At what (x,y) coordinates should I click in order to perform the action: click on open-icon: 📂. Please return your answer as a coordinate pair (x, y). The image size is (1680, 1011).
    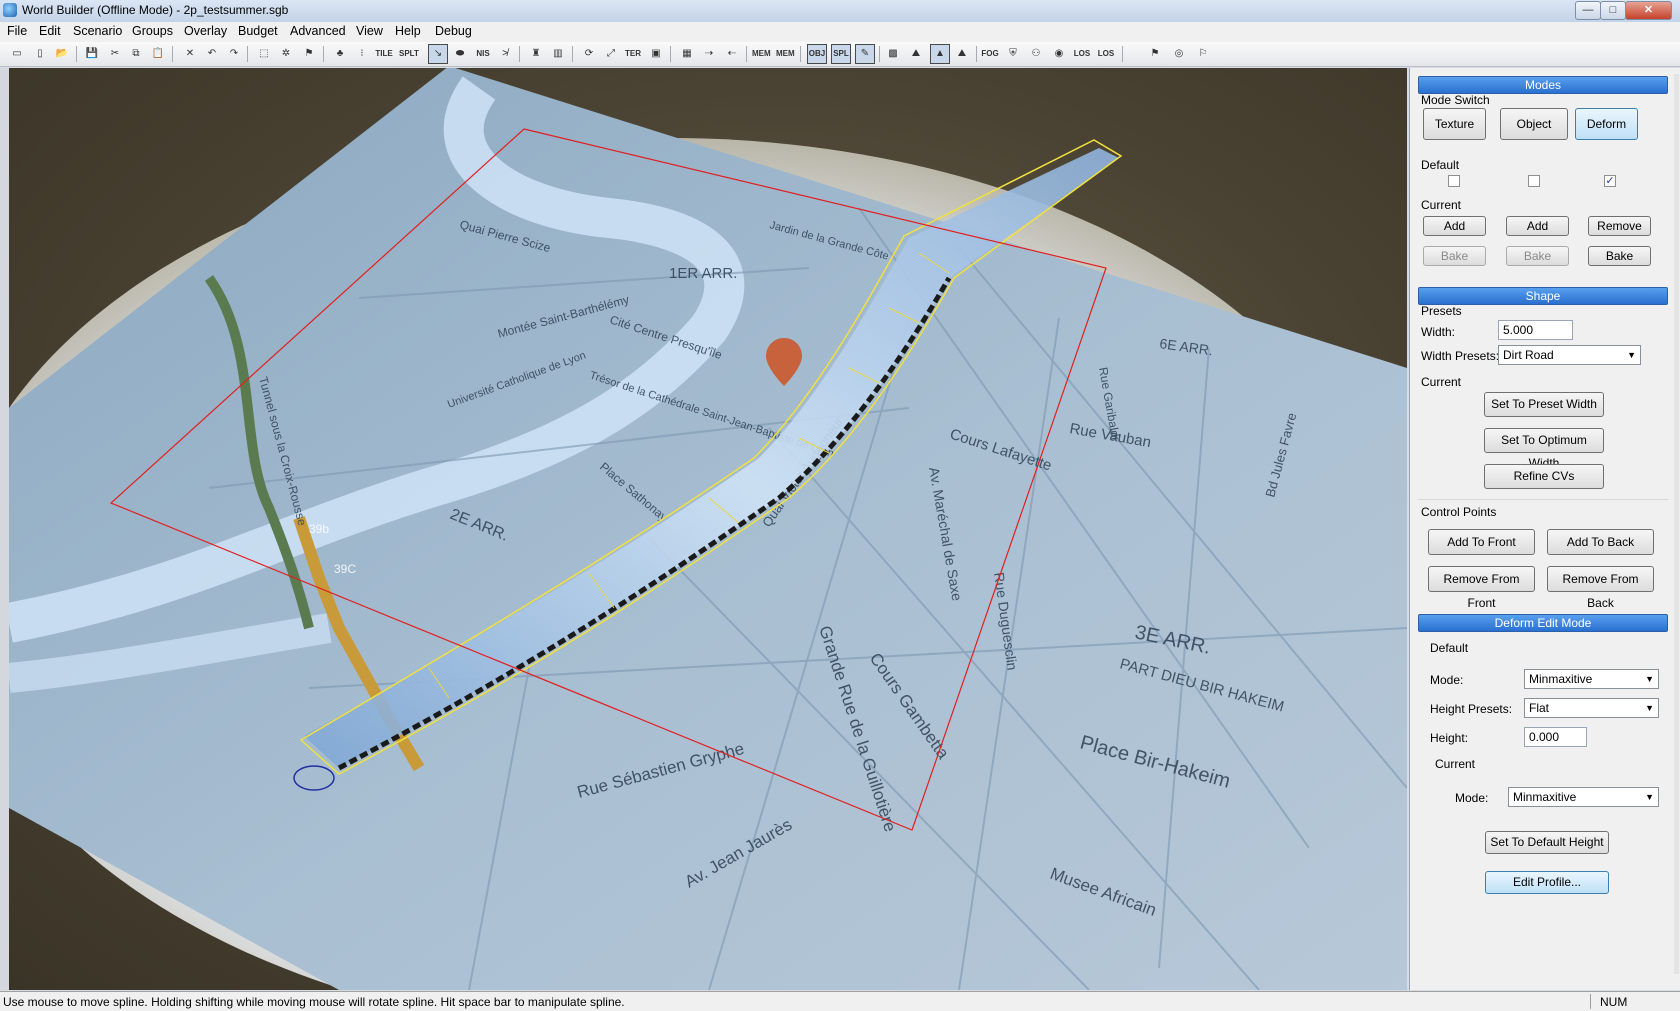
    Looking at the image, I should click on (62, 54).